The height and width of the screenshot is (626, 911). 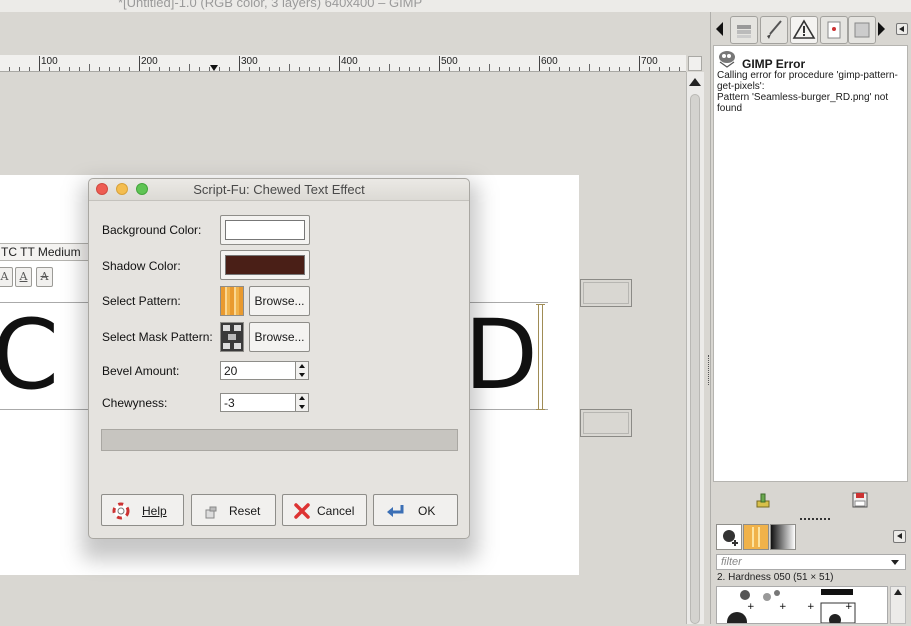 I want to click on ruler-pointer-marker, so click(x=214, y=68).